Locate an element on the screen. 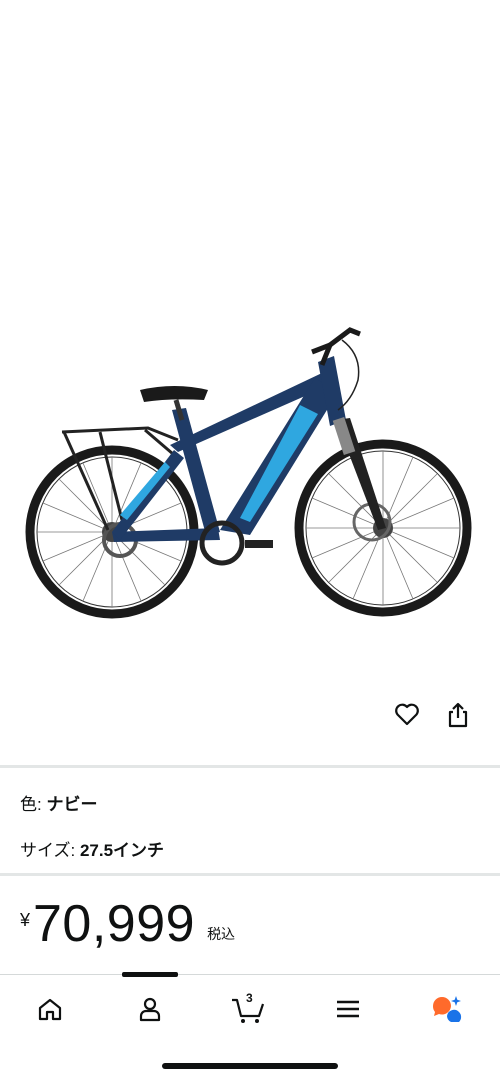  cart-count: 3 is located at coordinates (249, 998).